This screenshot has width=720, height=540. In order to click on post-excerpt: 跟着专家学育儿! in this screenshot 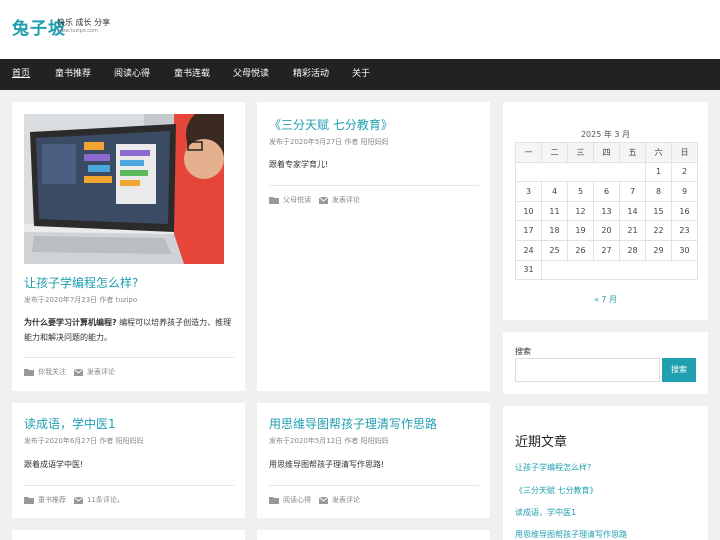, I will do `click(299, 164)`.